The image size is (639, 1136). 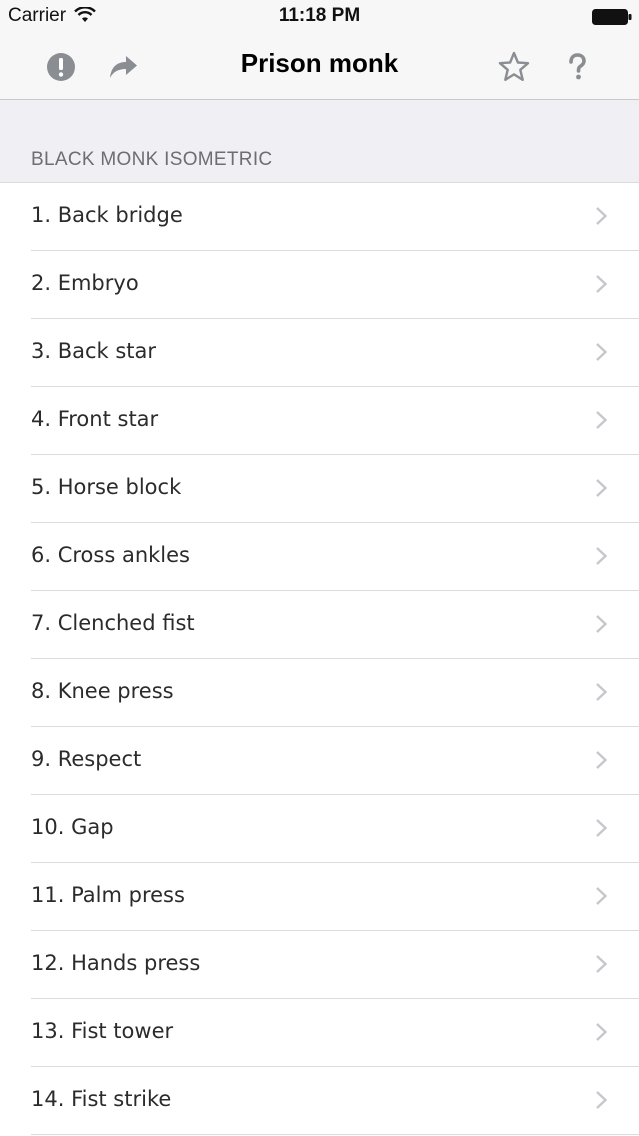 I want to click on status-bar: Carrier 11:18 PM, so click(x=319, y=17).